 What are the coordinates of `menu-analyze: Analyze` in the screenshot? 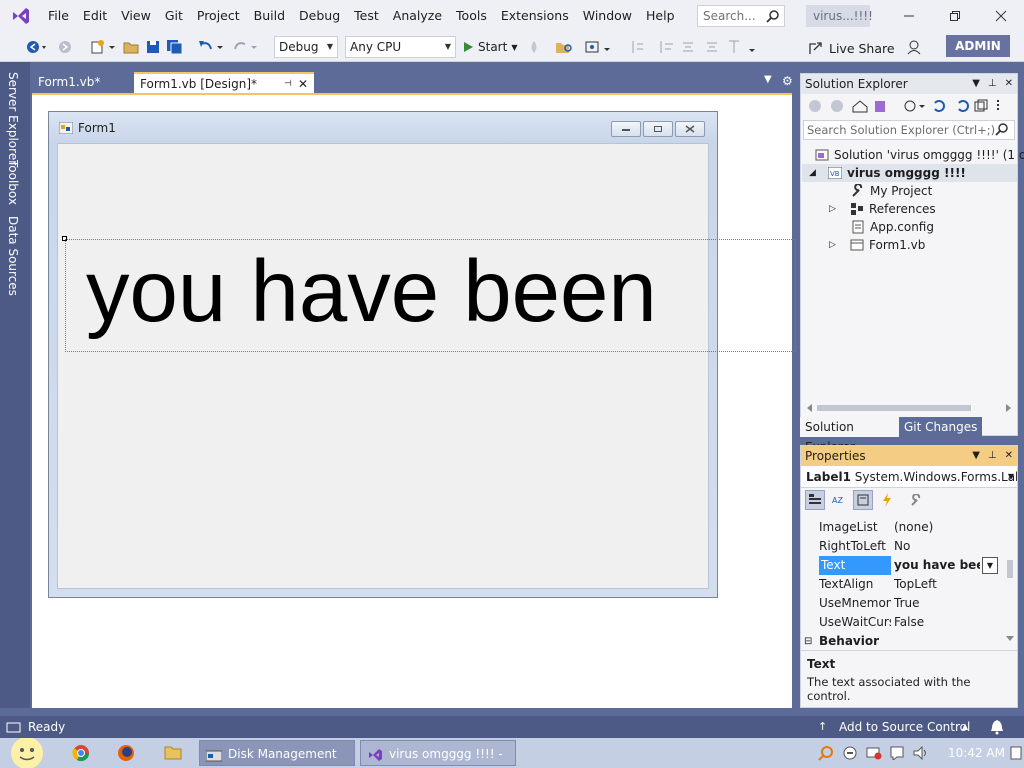 It's located at (417, 16).